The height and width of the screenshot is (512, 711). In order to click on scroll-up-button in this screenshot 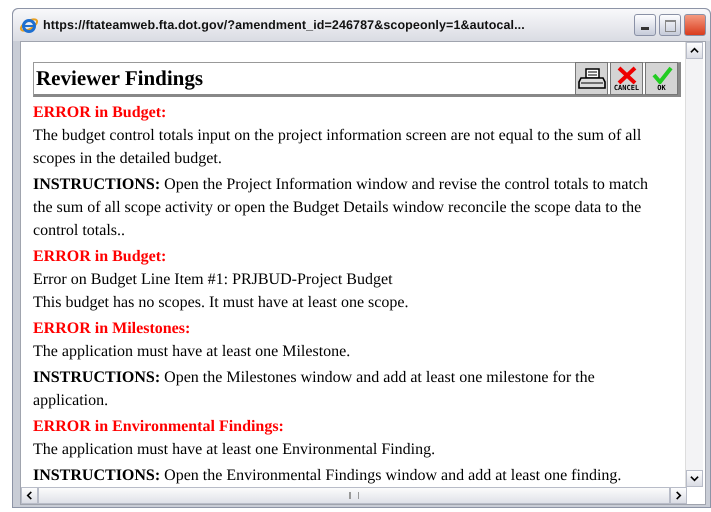, I will do `click(694, 50)`.